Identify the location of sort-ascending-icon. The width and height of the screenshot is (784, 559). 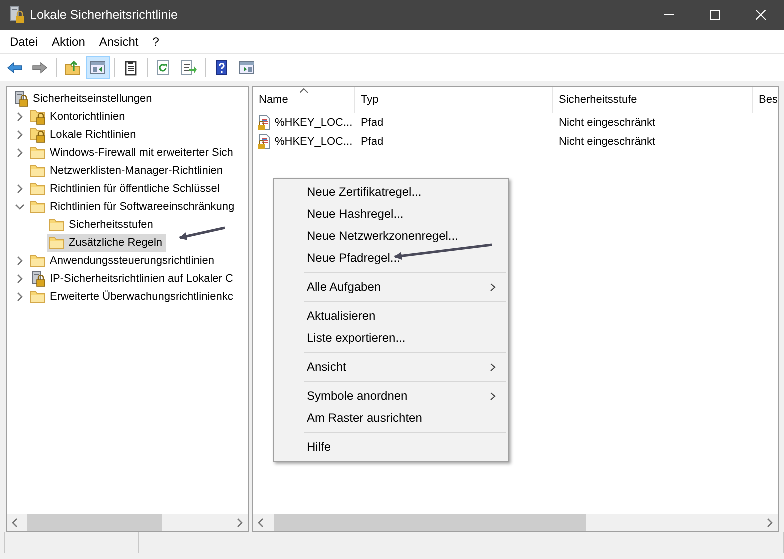
(304, 90).